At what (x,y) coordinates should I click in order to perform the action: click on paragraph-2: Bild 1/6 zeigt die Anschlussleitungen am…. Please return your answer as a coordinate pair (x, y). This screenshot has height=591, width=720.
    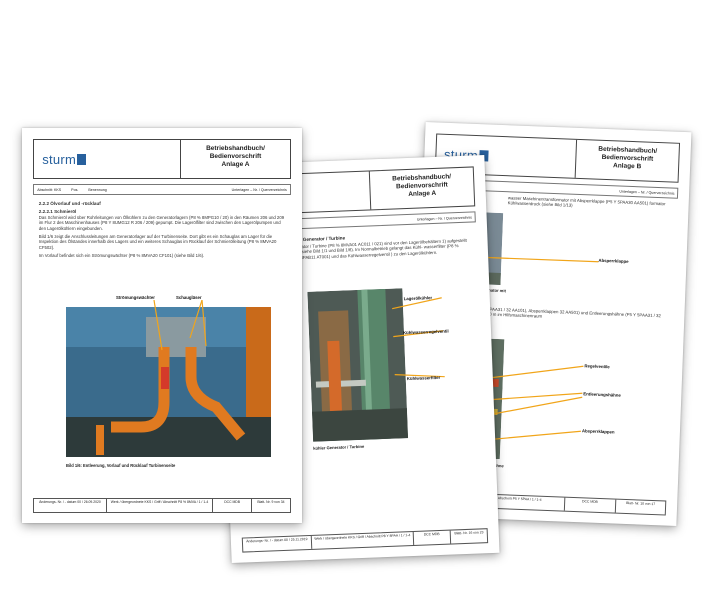
    Looking at the image, I should click on (157, 242).